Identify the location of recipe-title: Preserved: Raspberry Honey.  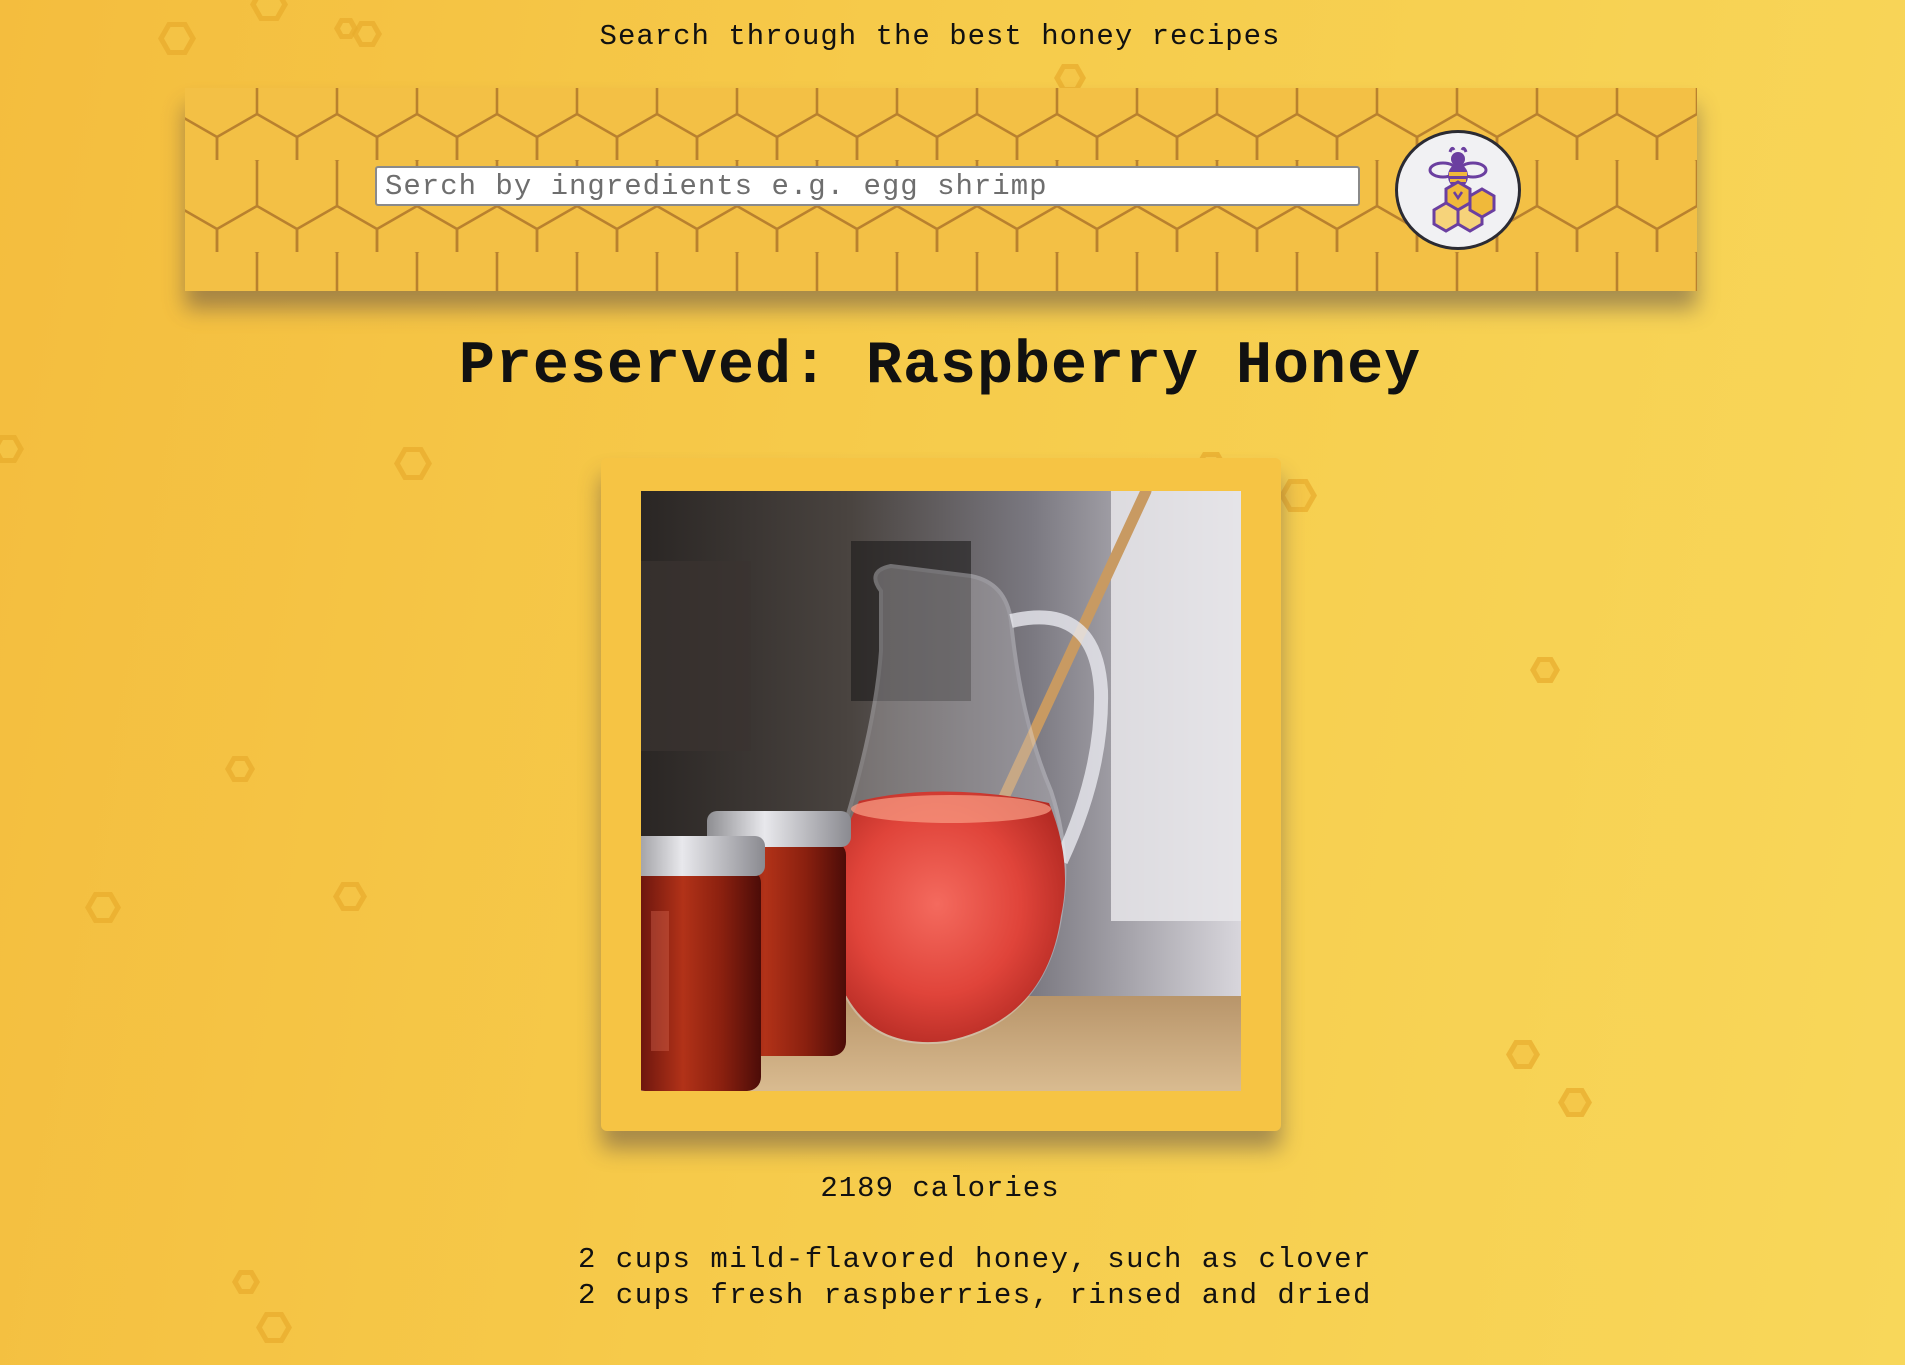
(940, 367).